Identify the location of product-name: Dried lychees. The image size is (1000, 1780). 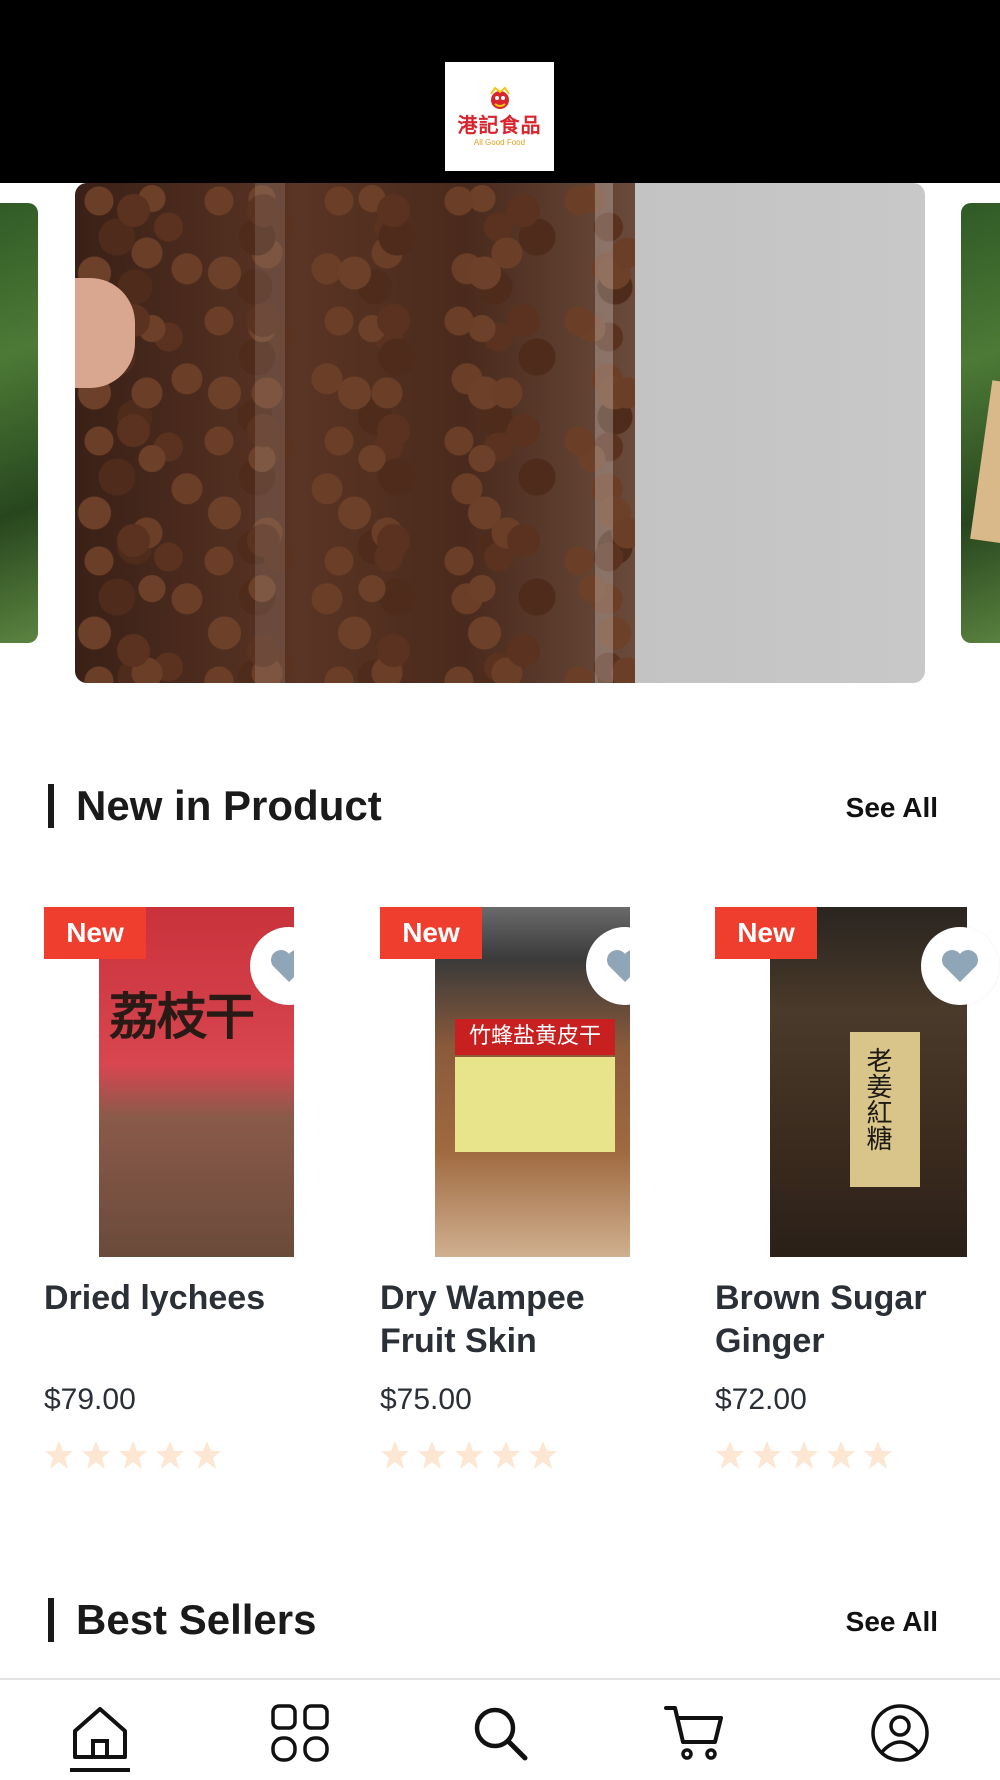
(179, 1298).